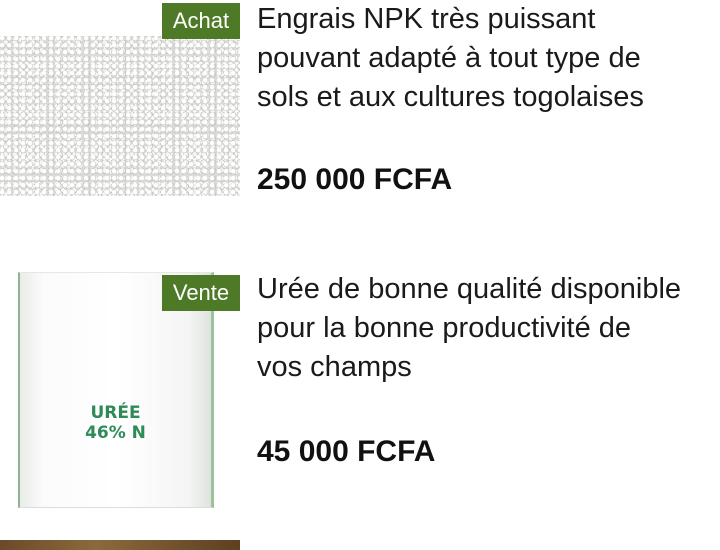 This screenshot has width=720, height=550. What do you see at coordinates (346, 451) in the screenshot?
I see `listing-price: 45 000 FCFA` at bounding box center [346, 451].